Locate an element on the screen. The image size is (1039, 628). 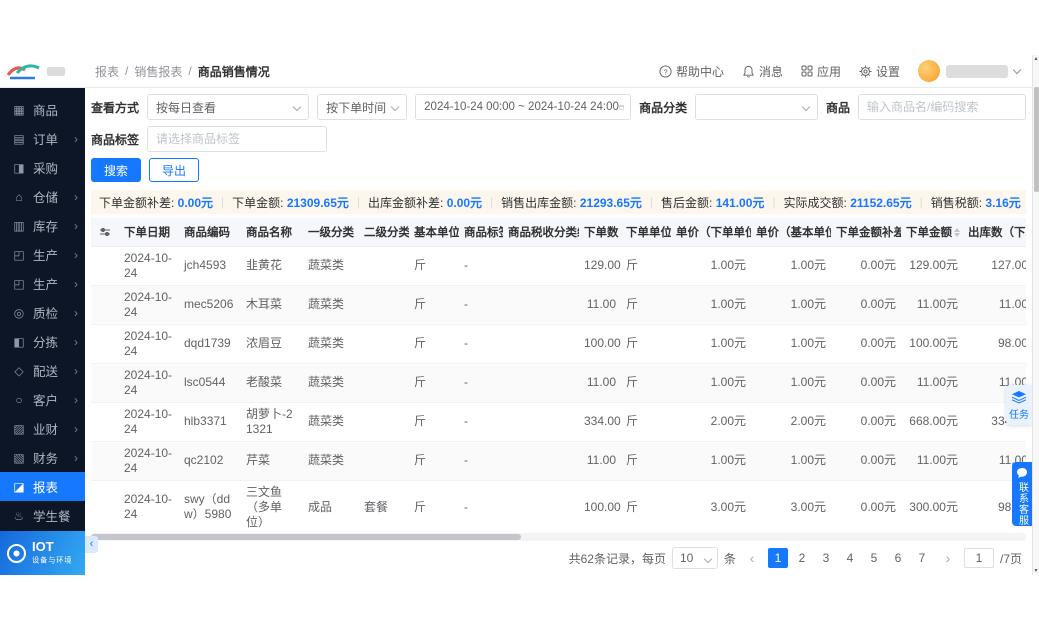
sidebar-item-purchase: ◨ 采购 is located at coordinates (42, 167).